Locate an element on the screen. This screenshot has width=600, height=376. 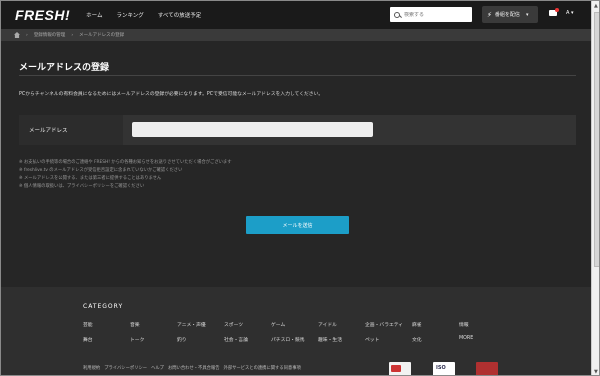
category-link: 舞台 is located at coordinates (106, 339).